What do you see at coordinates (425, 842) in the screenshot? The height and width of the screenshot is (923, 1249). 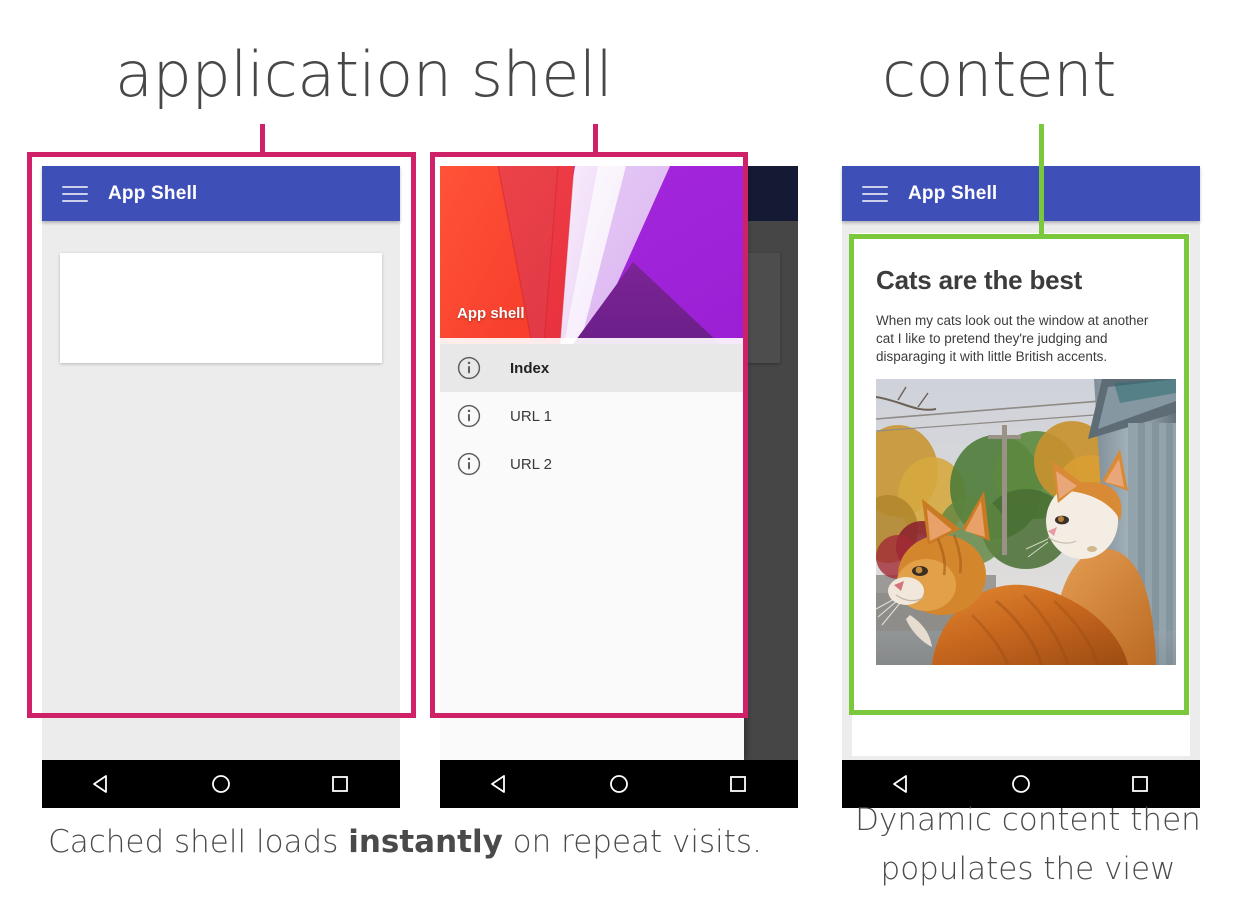 I see `caption-left-bold: instantly` at bounding box center [425, 842].